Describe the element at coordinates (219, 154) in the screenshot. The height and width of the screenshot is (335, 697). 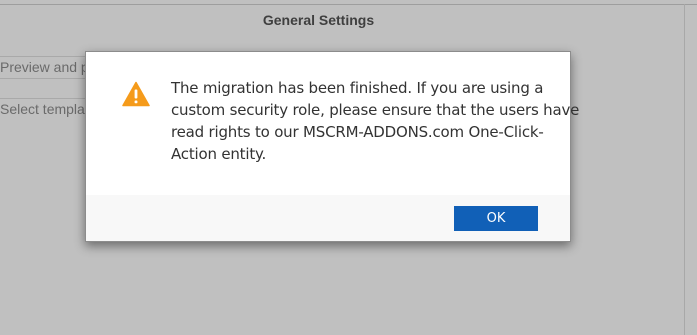
I see `message-line: Action entity.` at that location.